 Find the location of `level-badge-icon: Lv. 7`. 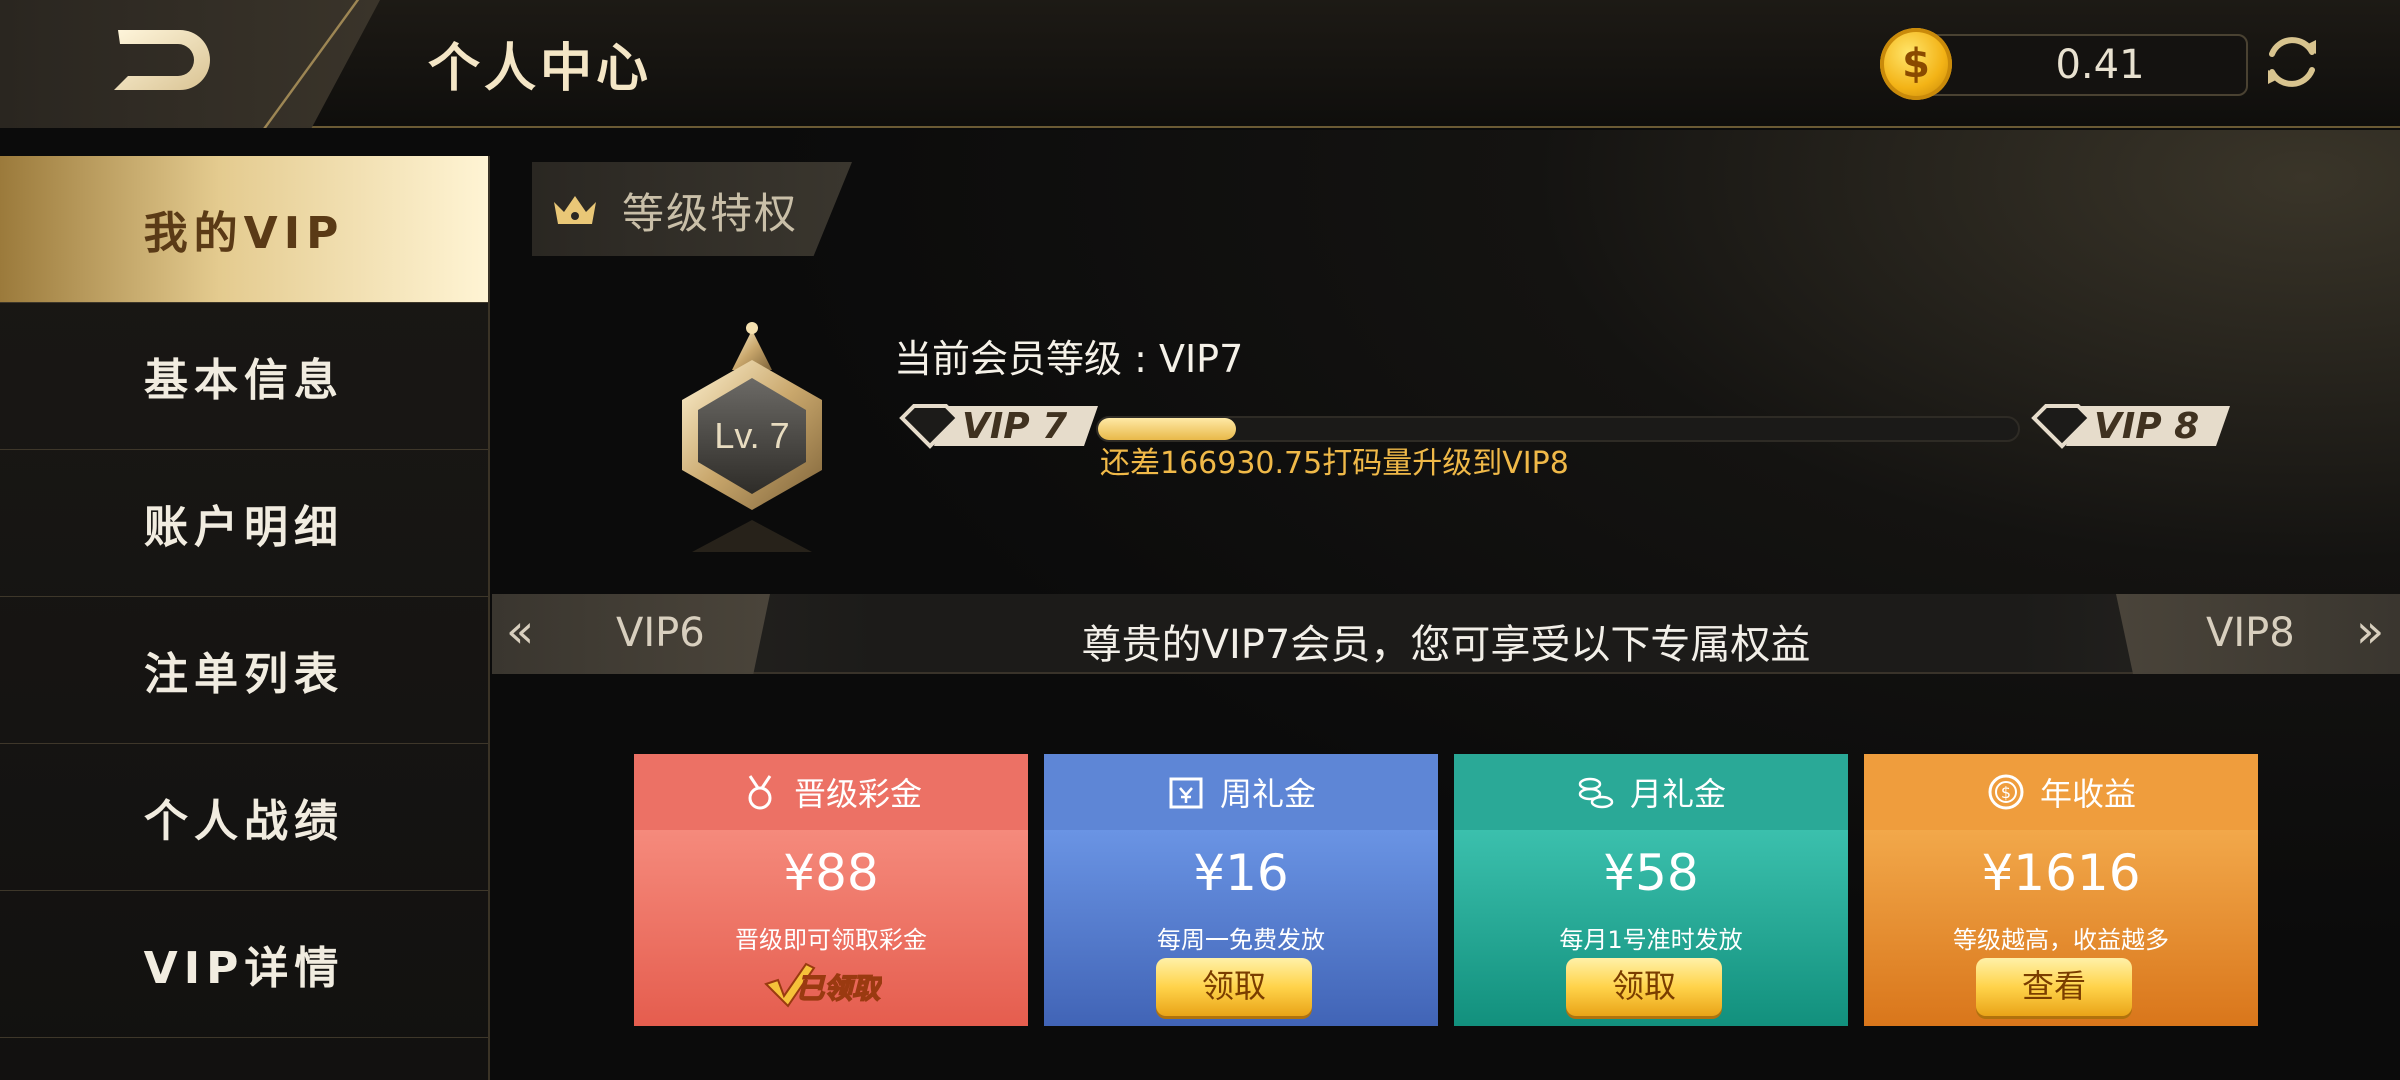

level-badge-icon: Lv. 7 is located at coordinates (752, 437).